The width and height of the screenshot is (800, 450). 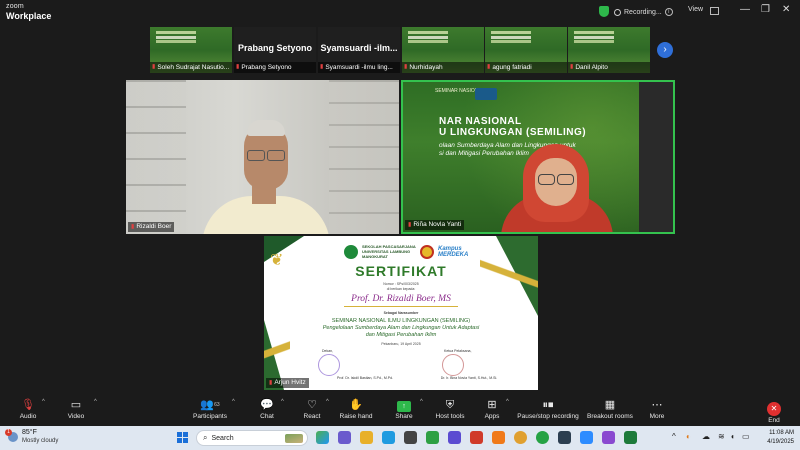 I want to click on audio-options-caret-icon: ^, so click(x=43, y=402).